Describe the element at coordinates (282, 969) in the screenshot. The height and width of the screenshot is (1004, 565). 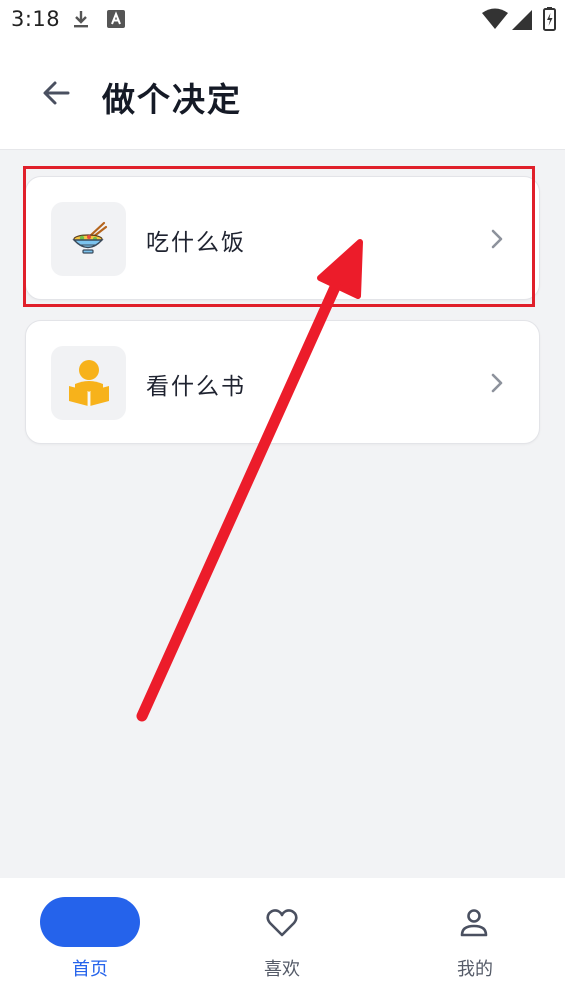
I see `nav-favorites-label: 喜欢` at that location.